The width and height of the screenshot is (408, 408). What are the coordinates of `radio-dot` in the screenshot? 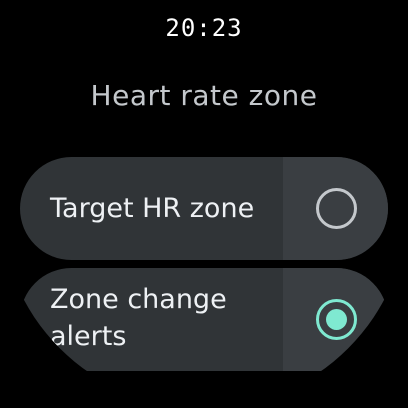 It's located at (336, 319).